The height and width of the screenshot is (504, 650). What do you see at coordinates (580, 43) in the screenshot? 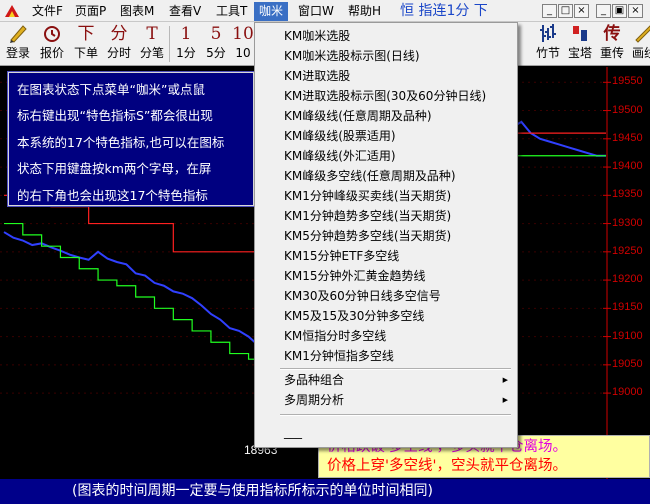
I see `tower-button: 宝塔` at bounding box center [580, 43].